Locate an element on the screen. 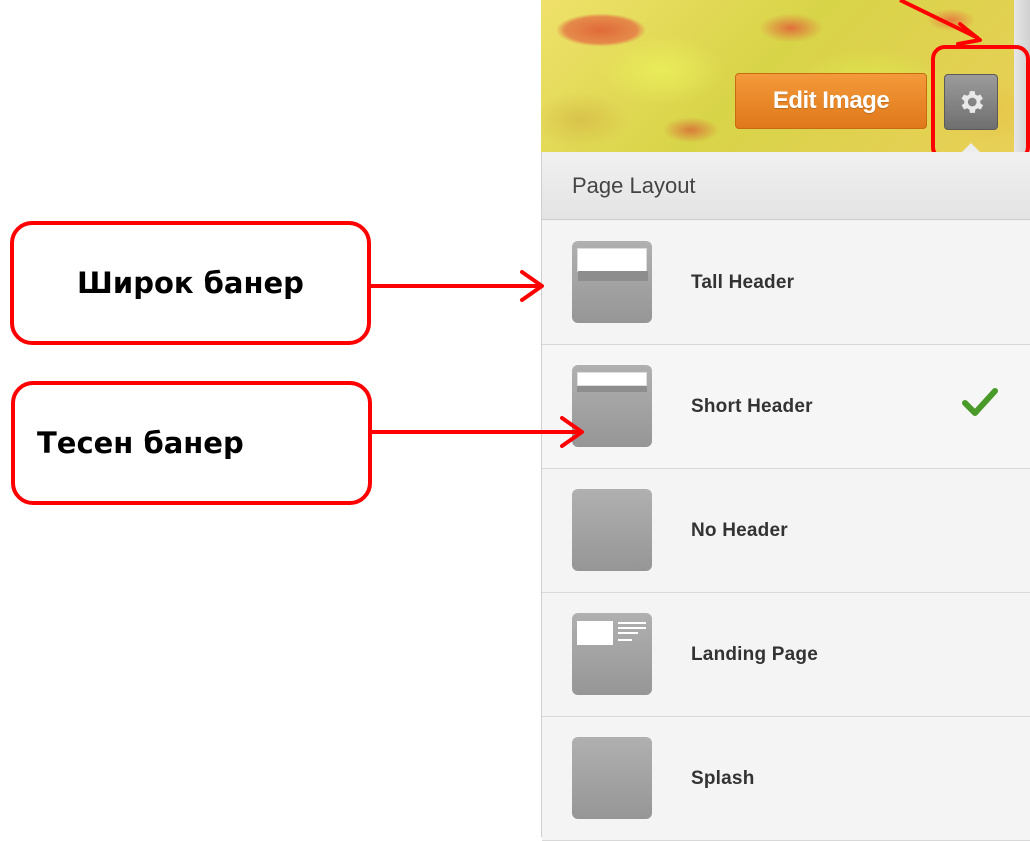  layout-option-tall-header: Tall Header is located at coordinates (786, 283).